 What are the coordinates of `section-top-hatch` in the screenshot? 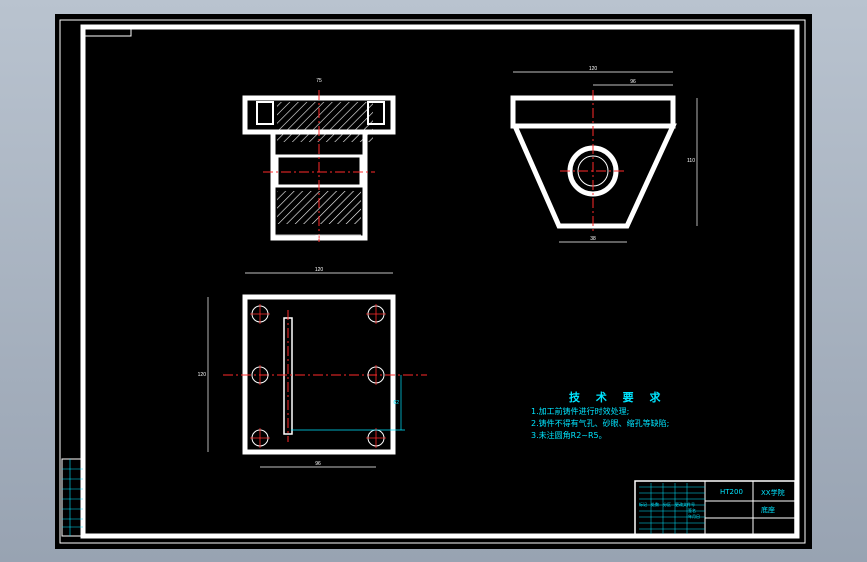 It's located at (325, 122).